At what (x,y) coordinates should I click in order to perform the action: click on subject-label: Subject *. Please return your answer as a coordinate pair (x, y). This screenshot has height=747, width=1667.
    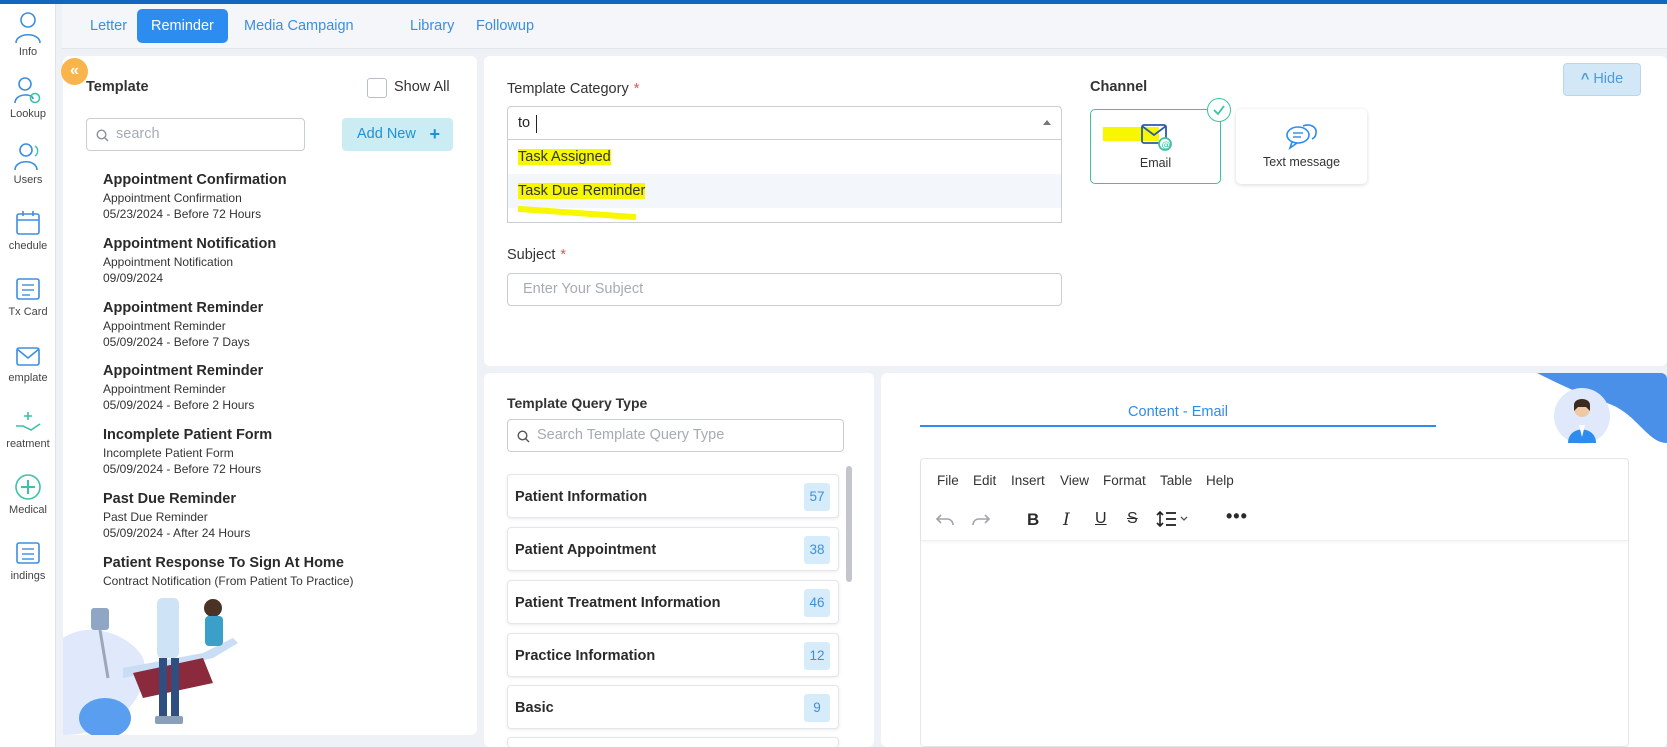
    Looking at the image, I should click on (536, 255).